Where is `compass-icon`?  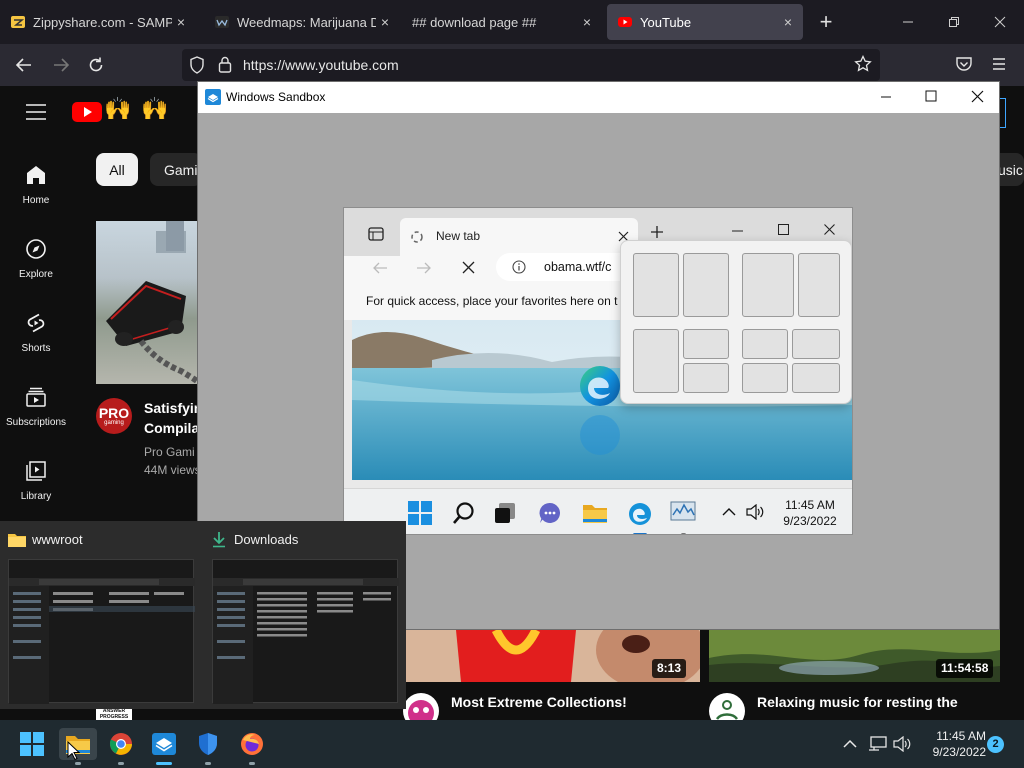 compass-icon is located at coordinates (36, 249).